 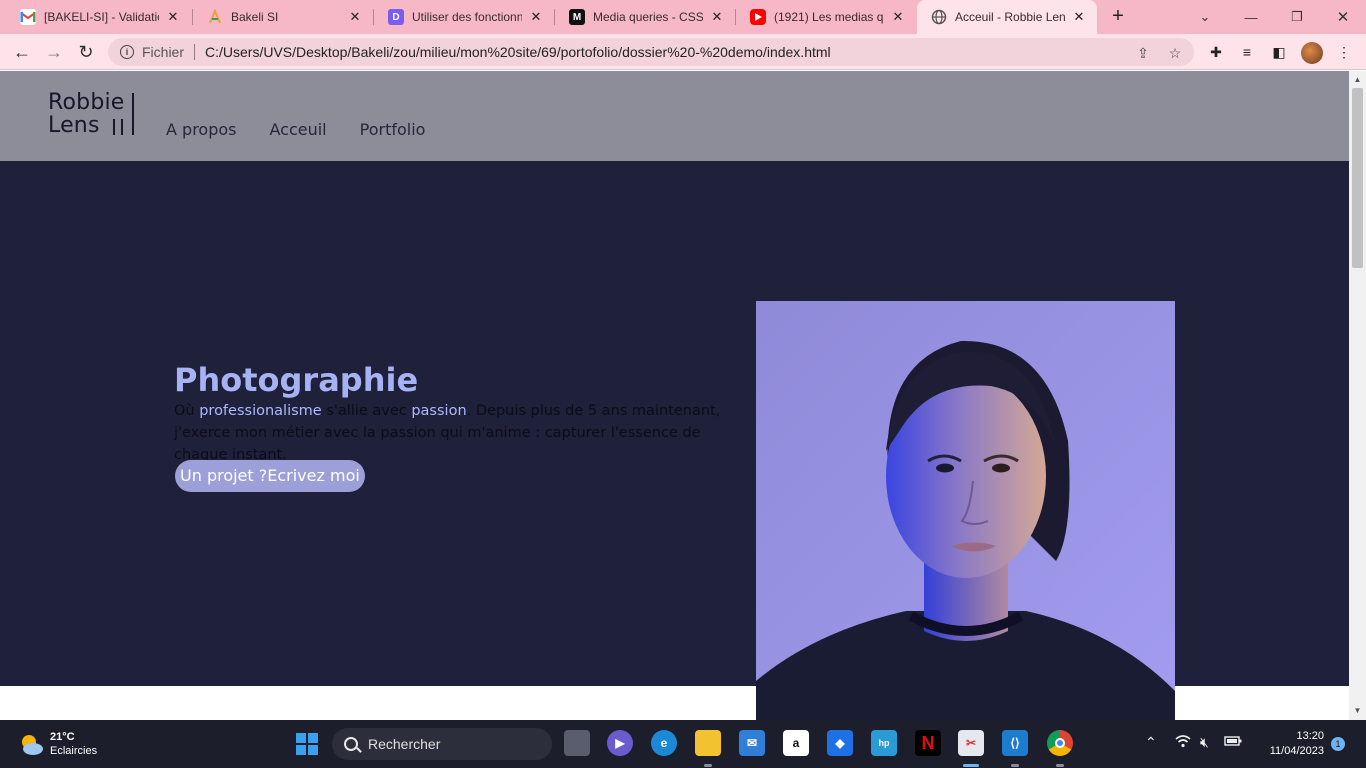 What do you see at coordinates (396, 17) in the screenshot?
I see `docs-icon: D` at bounding box center [396, 17].